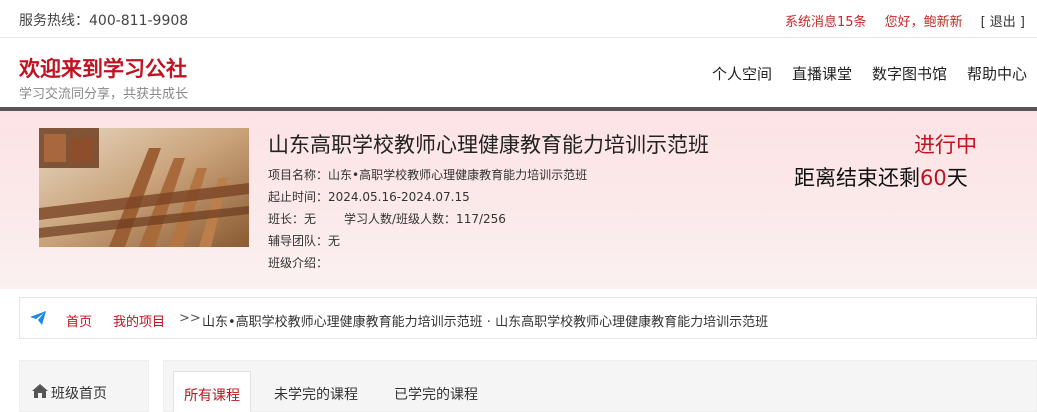  What do you see at coordinates (945, 145) in the screenshot?
I see `course-status: 进行中` at bounding box center [945, 145].